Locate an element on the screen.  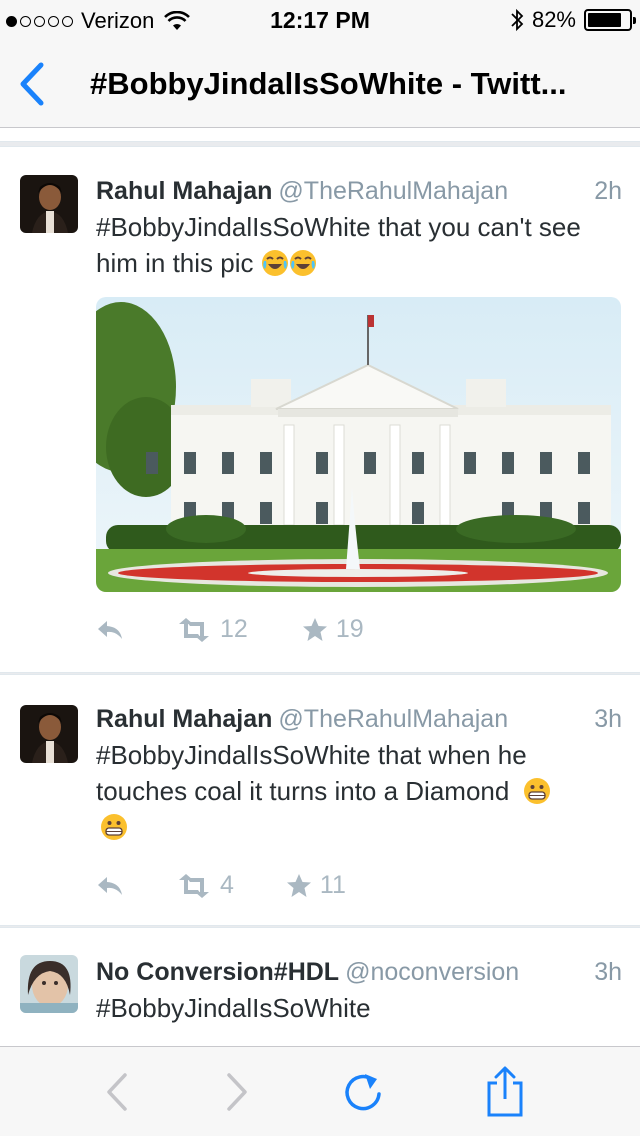
back-arrow-icon is located at coordinates (117, 1092).